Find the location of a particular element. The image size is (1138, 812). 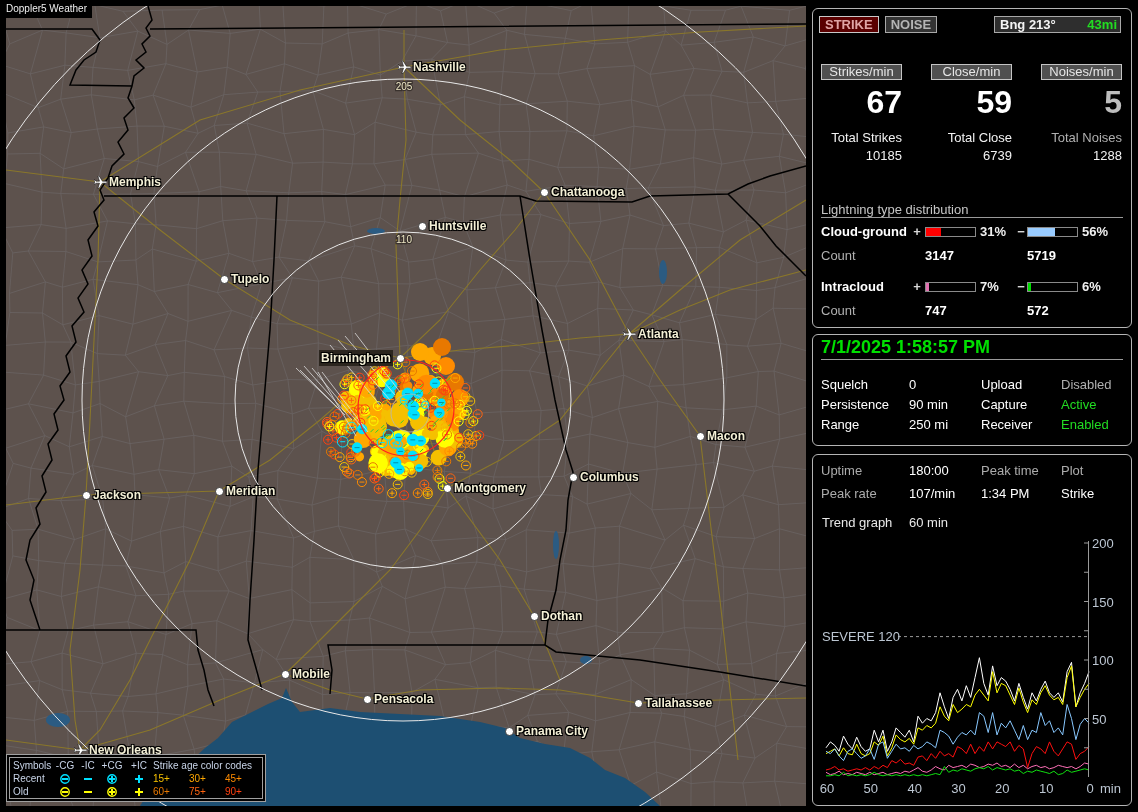

total-label: Total Noises is located at coordinates (1086, 138).